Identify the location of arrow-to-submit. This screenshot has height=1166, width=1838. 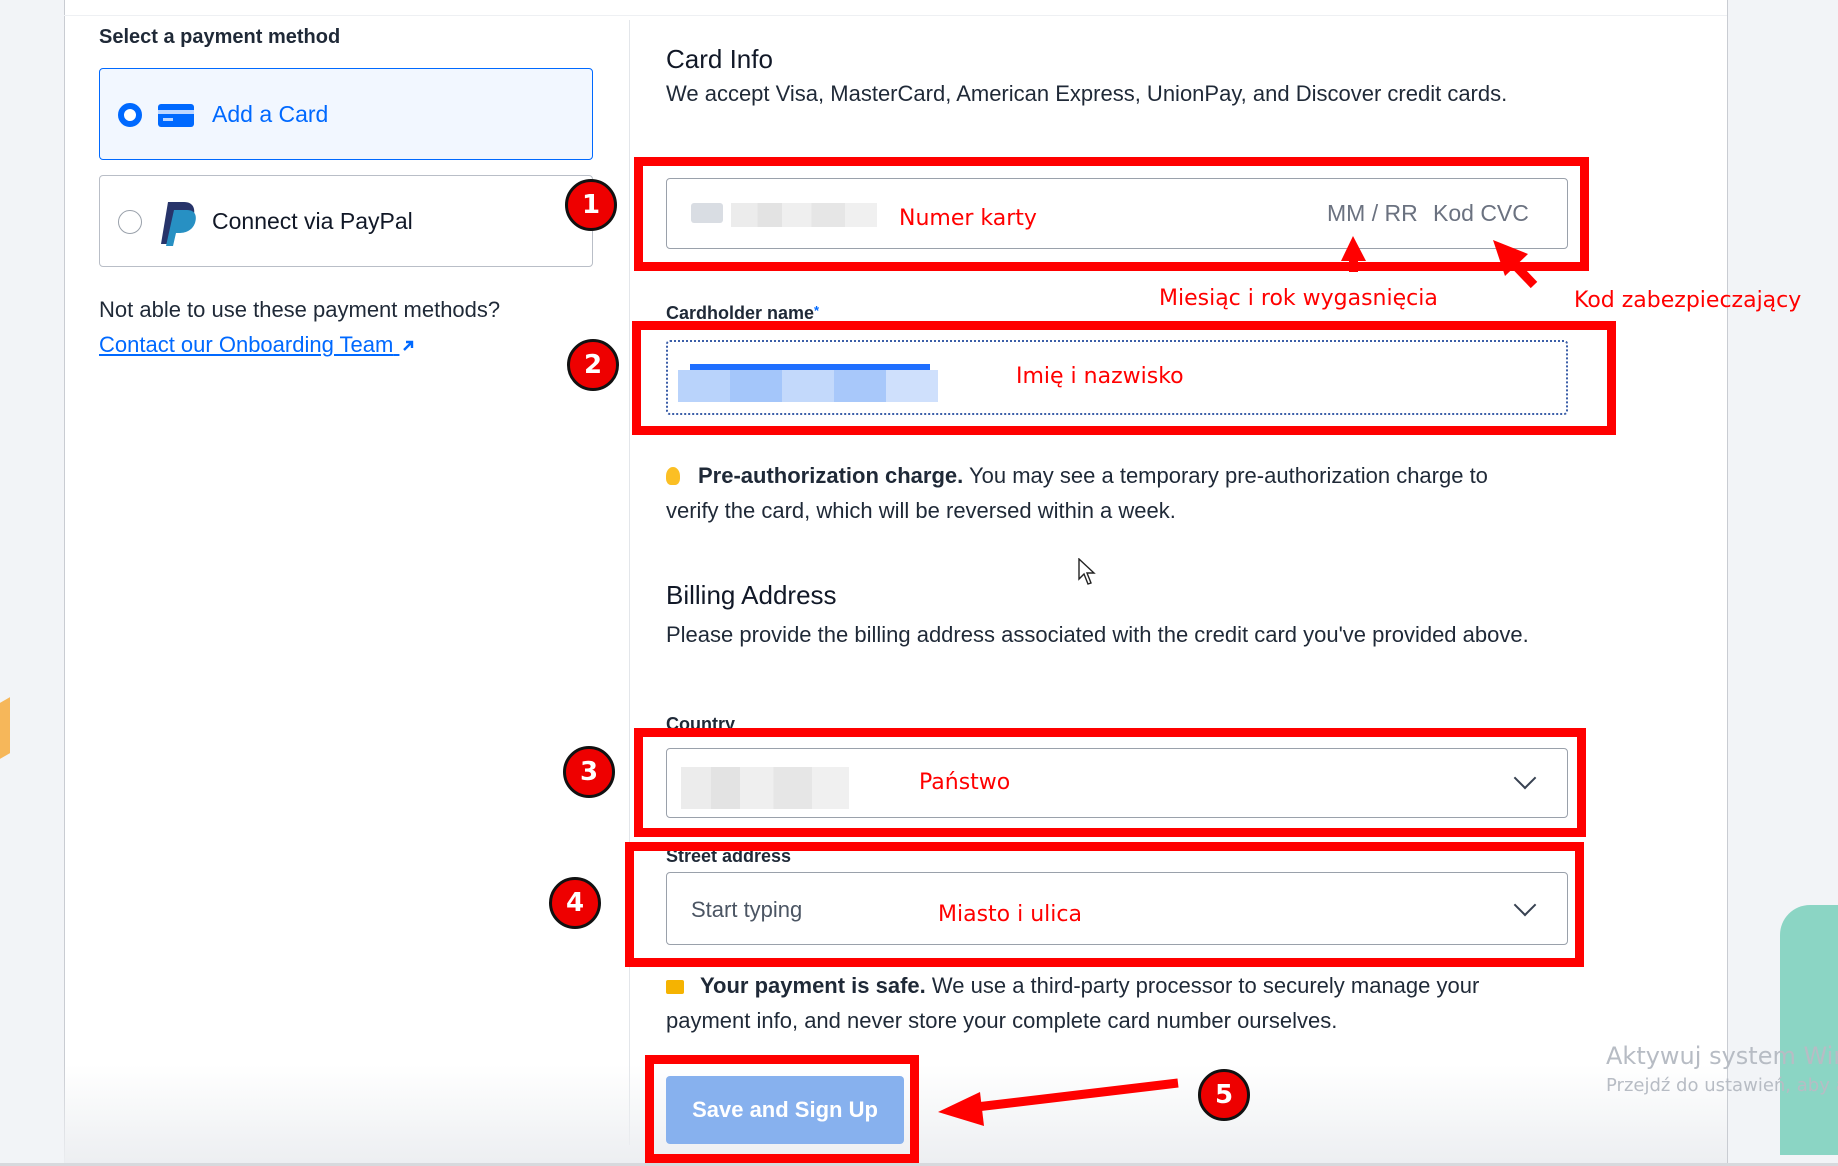
(1058, 1102).